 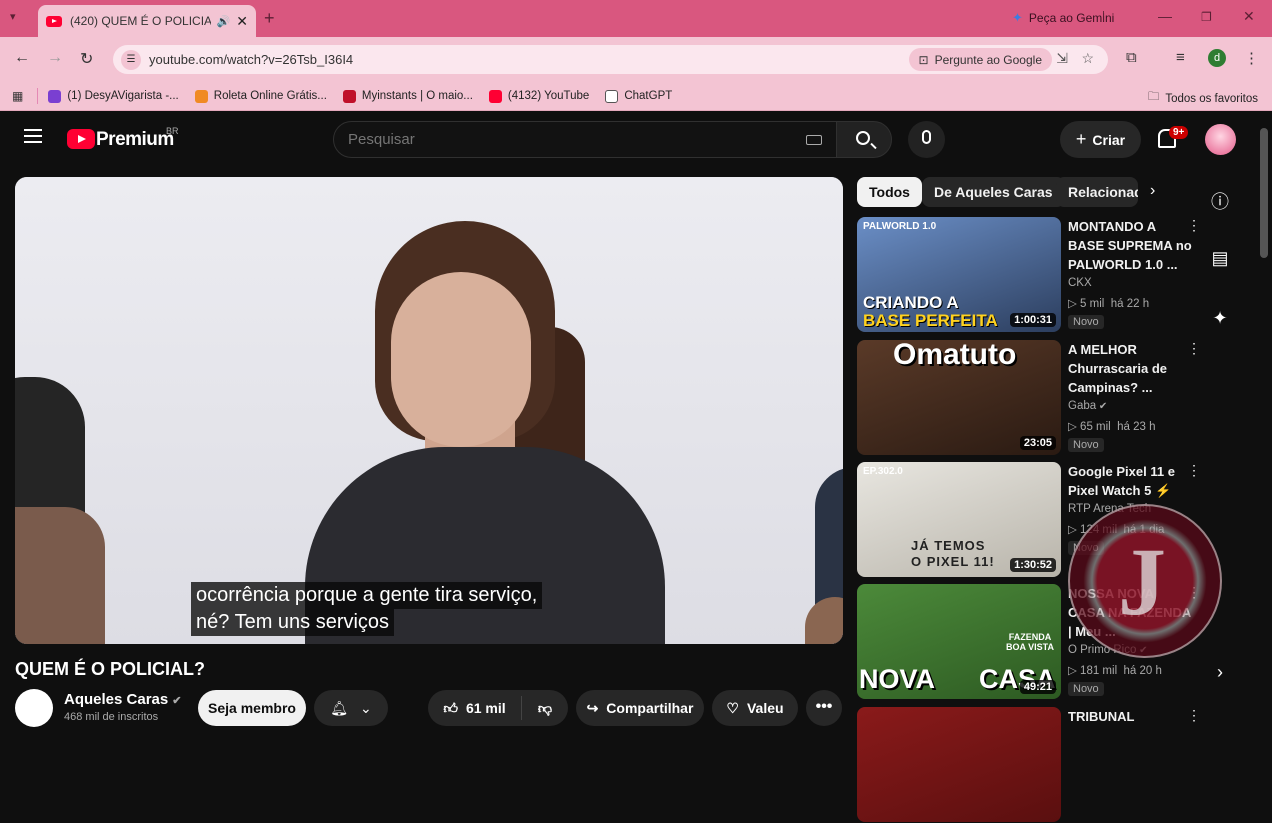 I want to click on channel-name: Aqueles Caras, so click(x=116, y=699).